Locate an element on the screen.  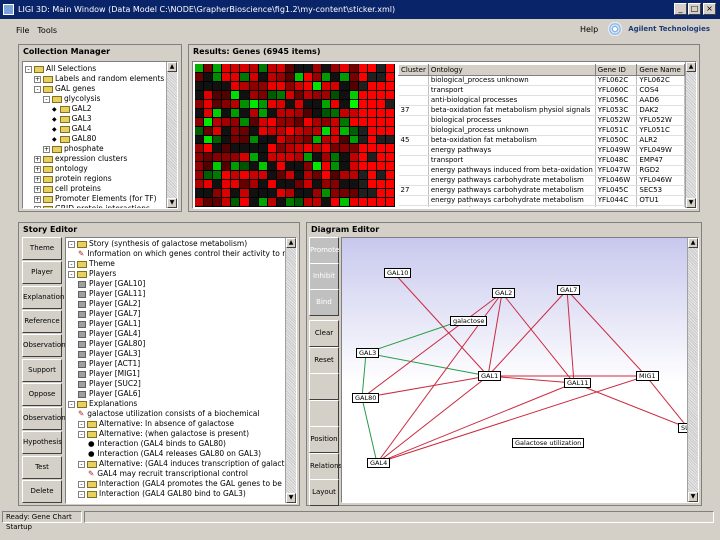
menu-tools: Tools is located at coordinates (47, 30).